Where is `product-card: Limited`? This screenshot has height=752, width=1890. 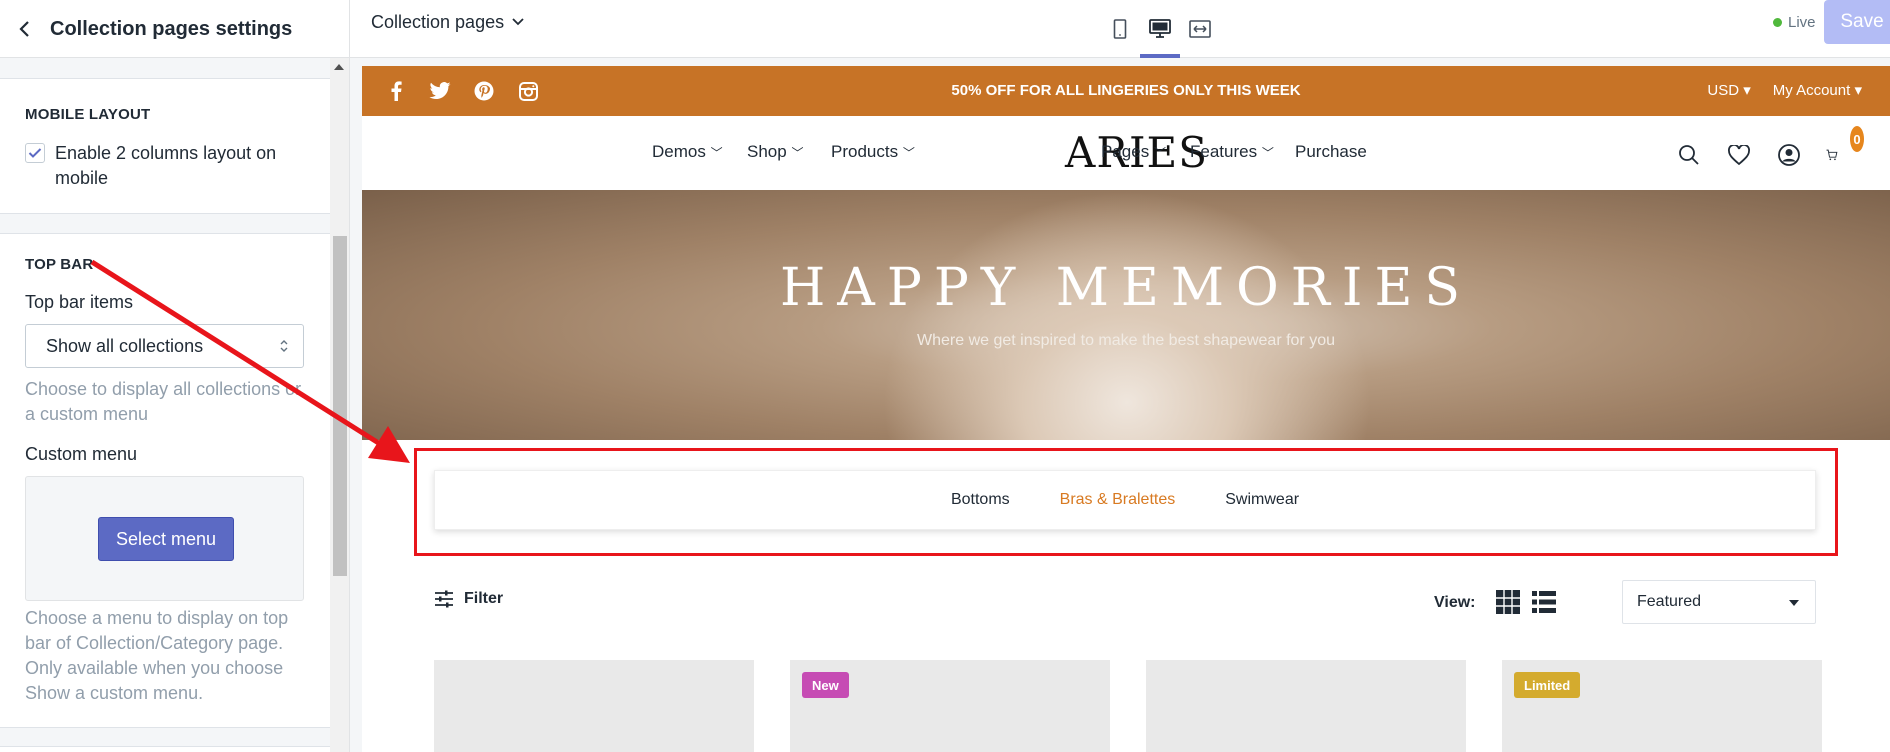
product-card: Limited is located at coordinates (1662, 706).